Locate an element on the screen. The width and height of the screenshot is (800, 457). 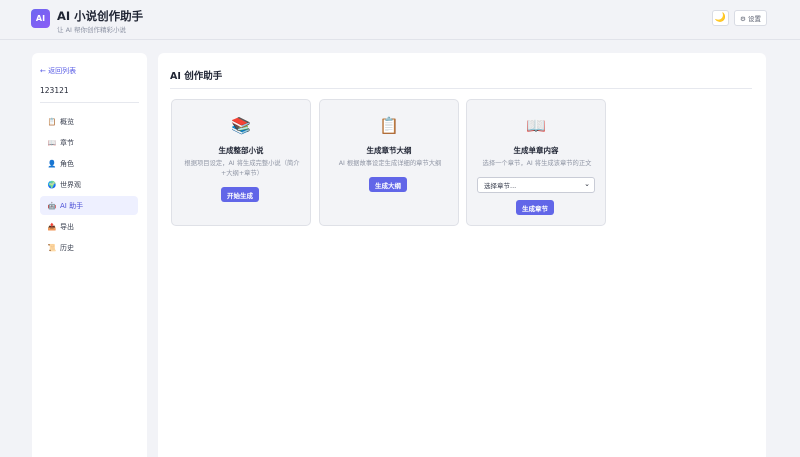
sidebar-nav: 📋 概览 📖 章节 👤 角色 🌍 世界观 🤖 AI 助手 📤 导出 📜 历史 is located at coordinates (89, 185).